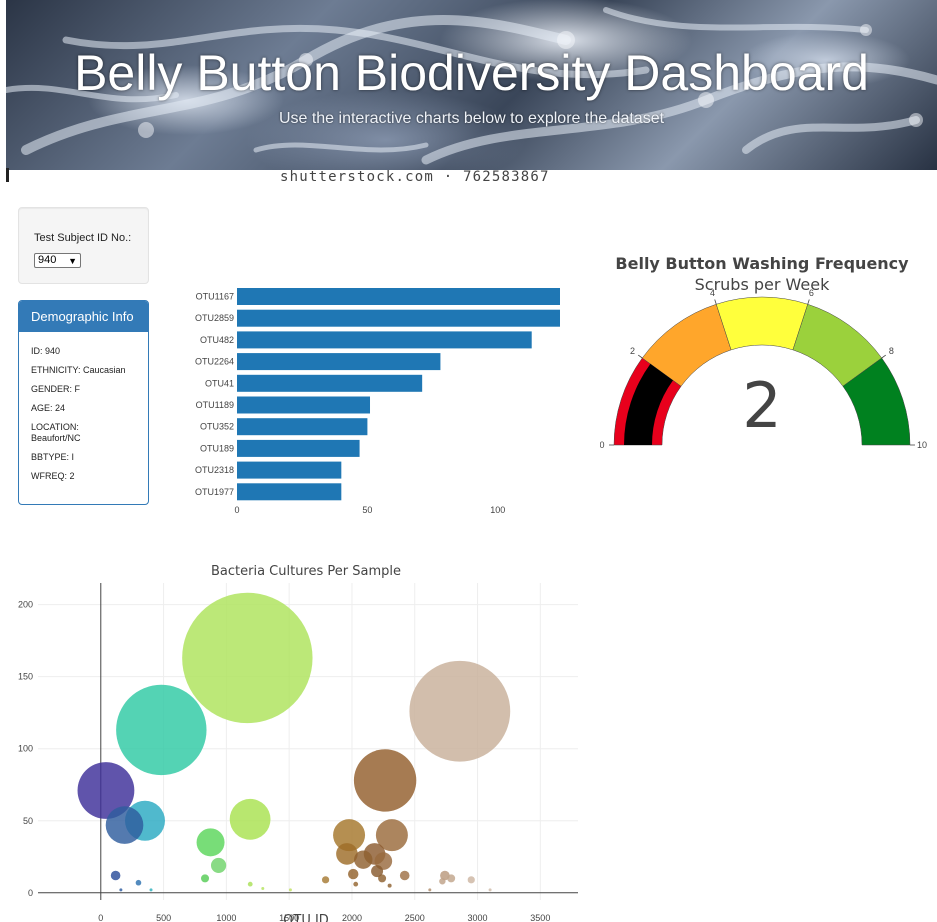 The width and height of the screenshot is (937, 922). What do you see at coordinates (28, 821) in the screenshot?
I see `y-tick-label: 50` at bounding box center [28, 821].